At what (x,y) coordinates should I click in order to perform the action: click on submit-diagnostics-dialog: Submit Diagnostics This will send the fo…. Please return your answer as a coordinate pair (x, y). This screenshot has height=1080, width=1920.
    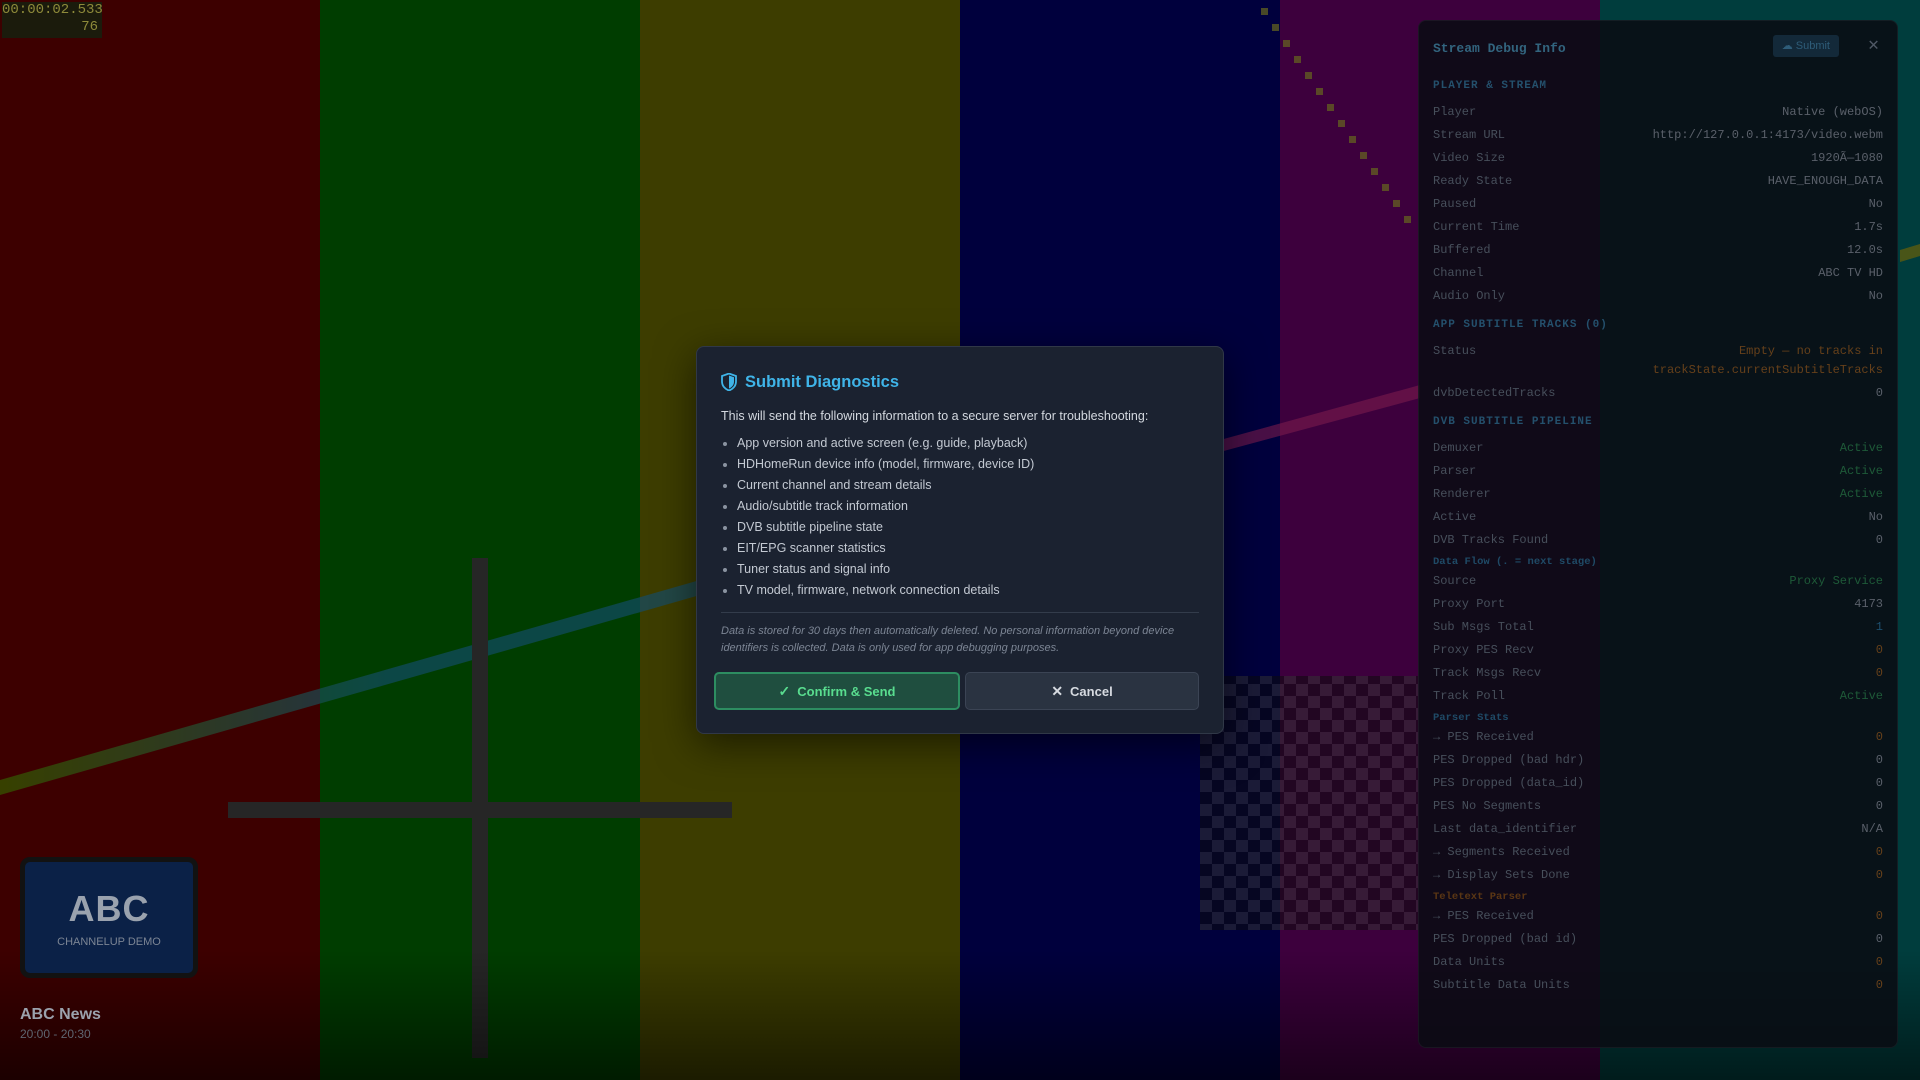
    Looking at the image, I should click on (960, 540).